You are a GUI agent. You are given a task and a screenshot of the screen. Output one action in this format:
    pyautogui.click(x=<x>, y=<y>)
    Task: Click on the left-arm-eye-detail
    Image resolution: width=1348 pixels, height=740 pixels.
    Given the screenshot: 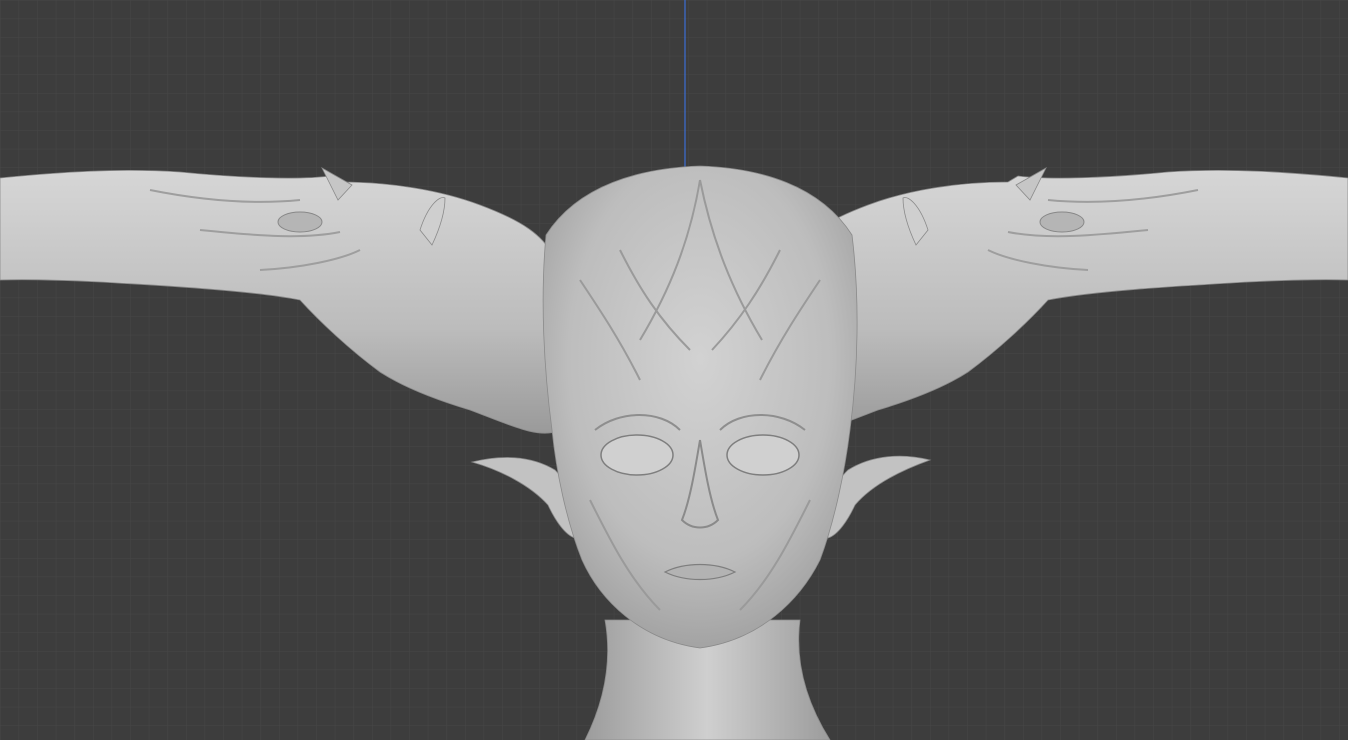 What is the action you would take?
    pyautogui.click(x=300, y=222)
    